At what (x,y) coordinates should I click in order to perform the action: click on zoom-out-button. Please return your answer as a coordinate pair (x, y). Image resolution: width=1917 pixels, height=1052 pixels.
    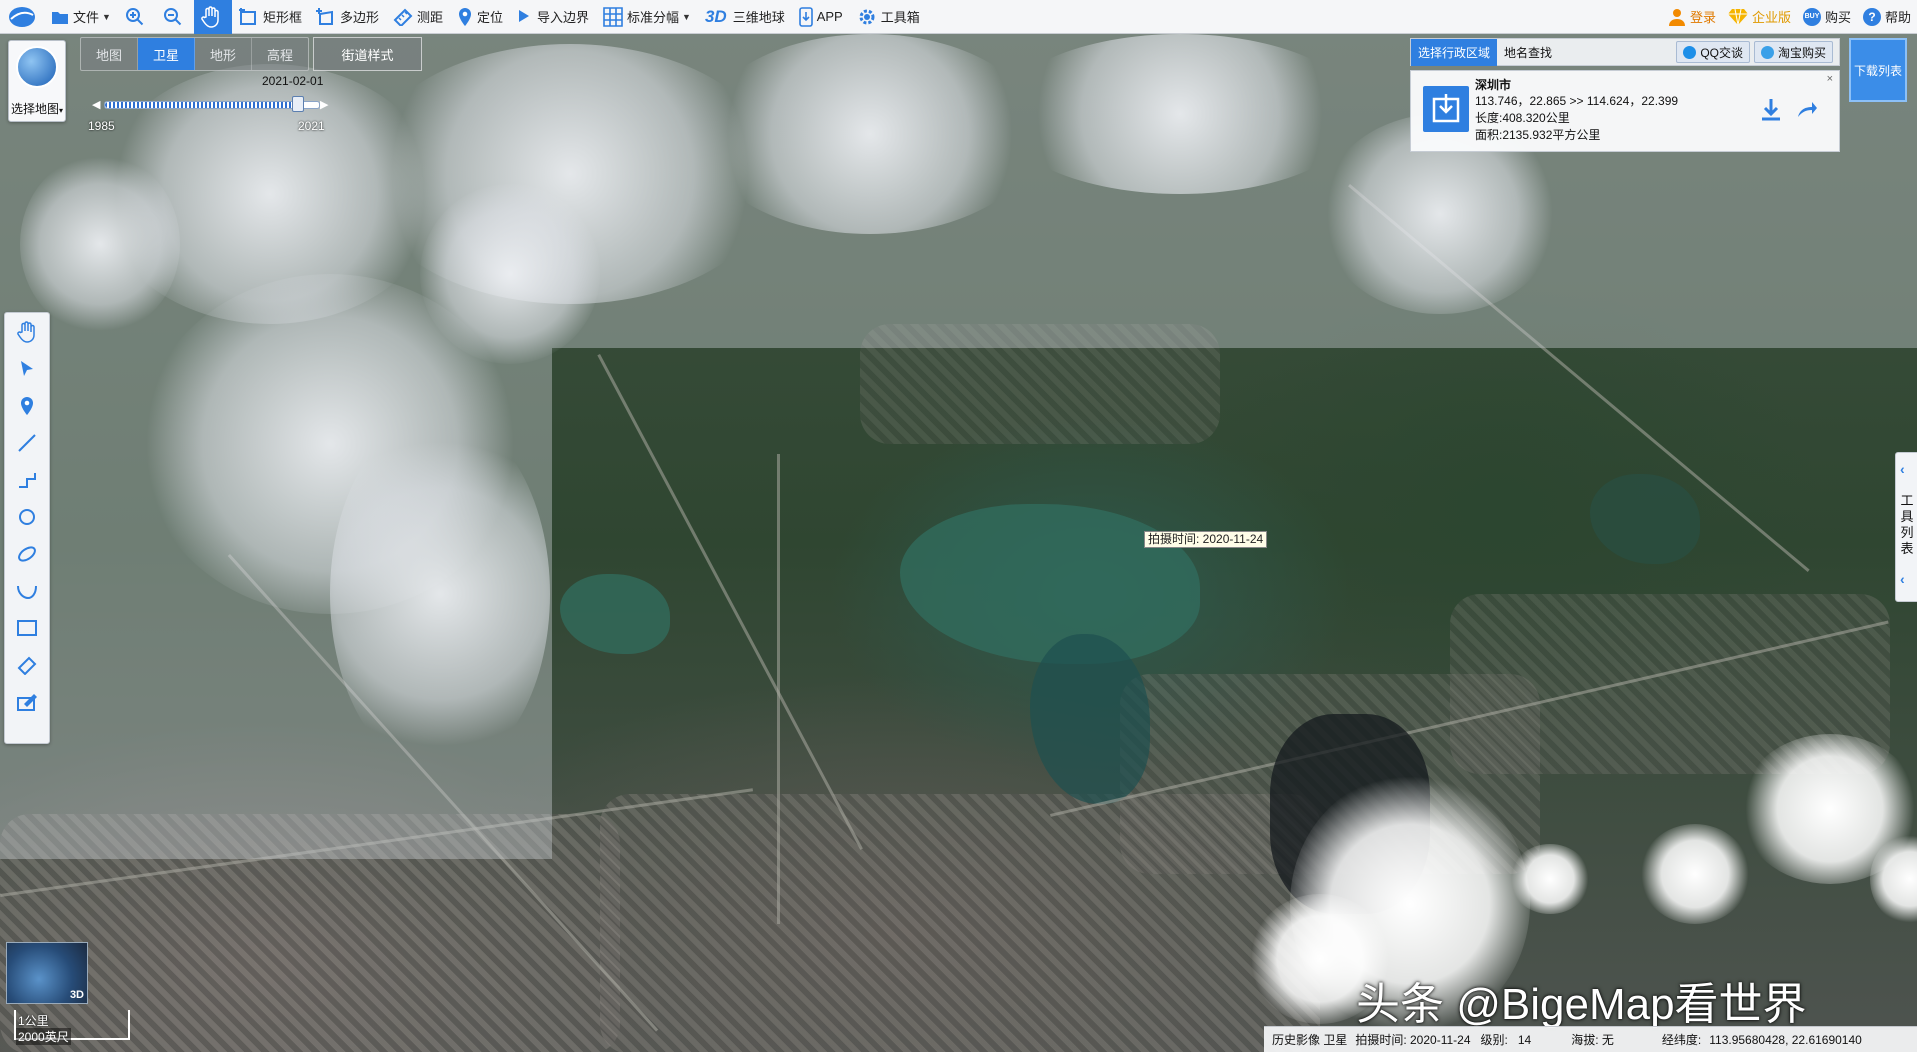
    Looking at the image, I should click on (175, 17).